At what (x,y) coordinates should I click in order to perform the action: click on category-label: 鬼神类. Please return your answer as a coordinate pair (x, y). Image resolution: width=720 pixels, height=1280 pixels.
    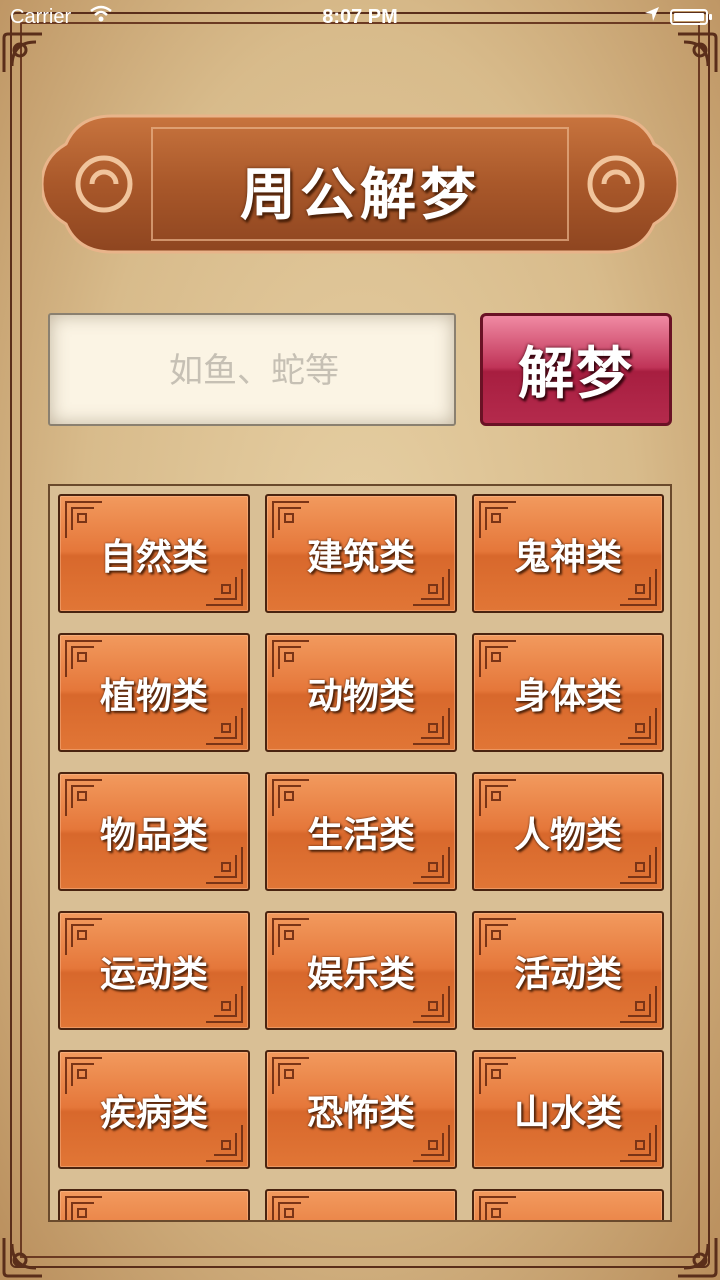
    Looking at the image, I should click on (567, 557).